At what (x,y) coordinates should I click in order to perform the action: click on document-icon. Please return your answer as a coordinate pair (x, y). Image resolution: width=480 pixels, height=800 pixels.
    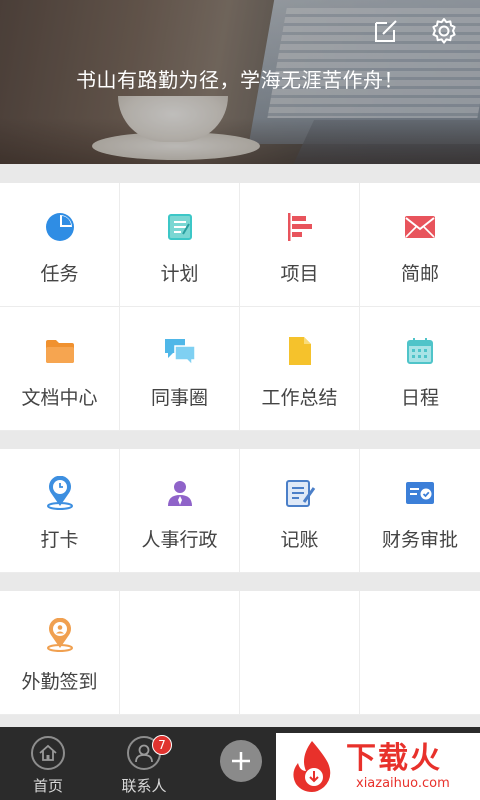
    Looking at the image, I should click on (300, 351).